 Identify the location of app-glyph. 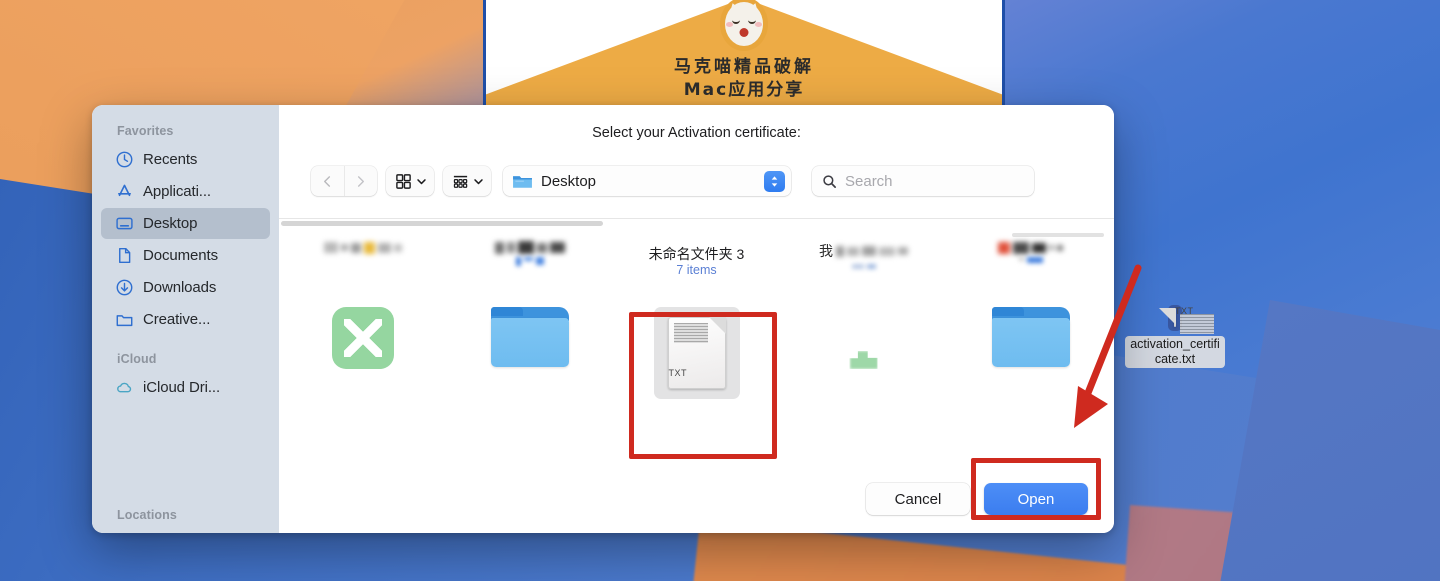
(362, 338).